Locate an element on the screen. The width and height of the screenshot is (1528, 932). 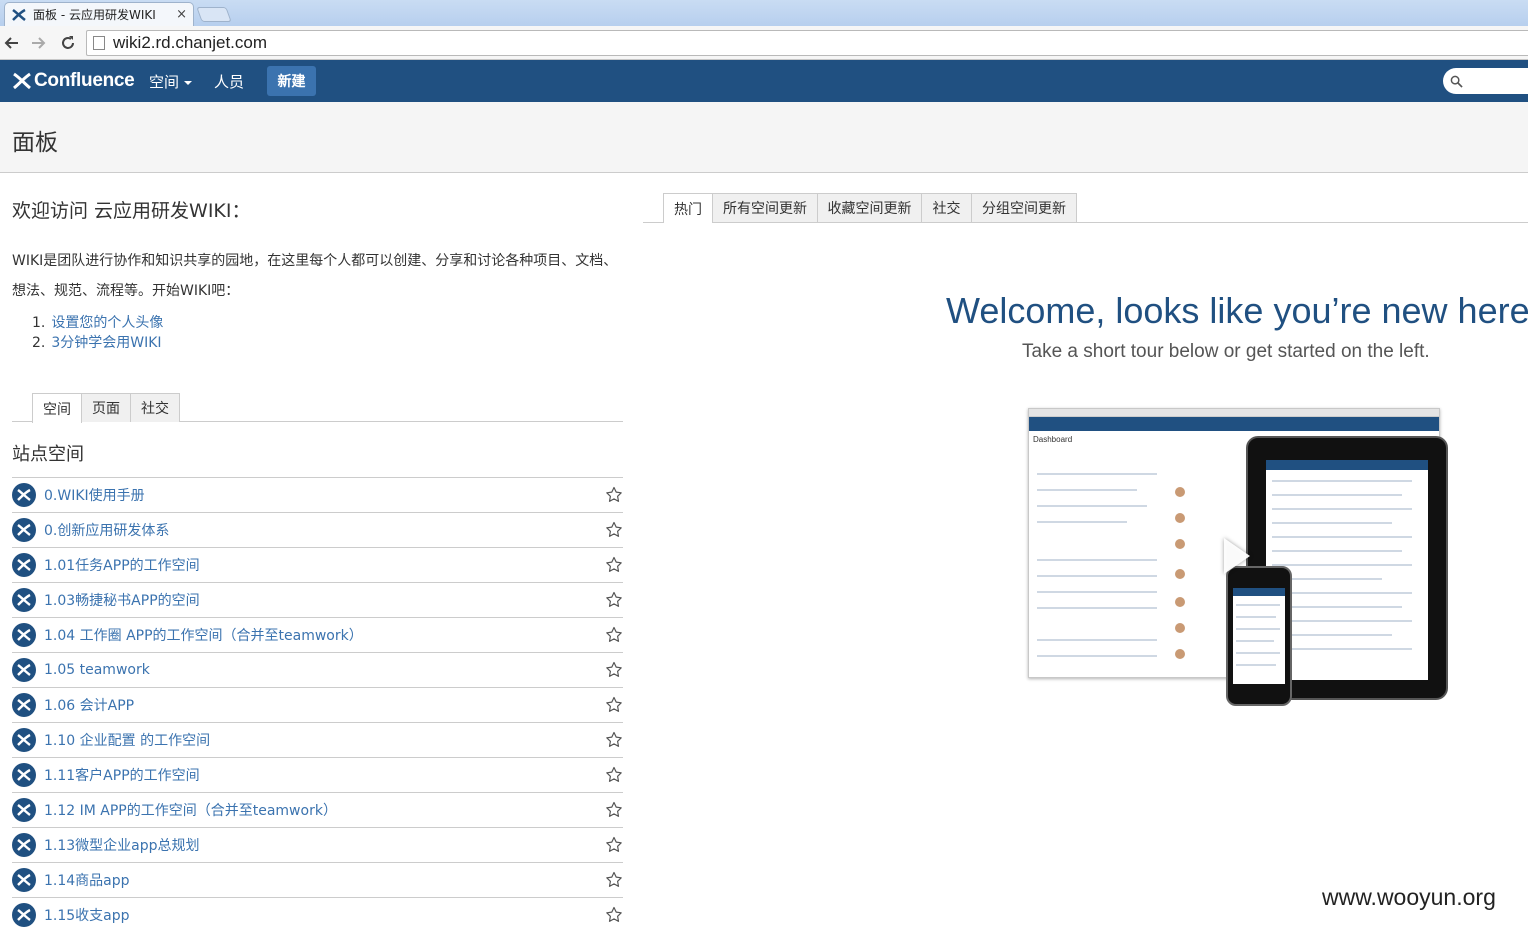
tab-network: 社交 is located at coordinates (946, 207).